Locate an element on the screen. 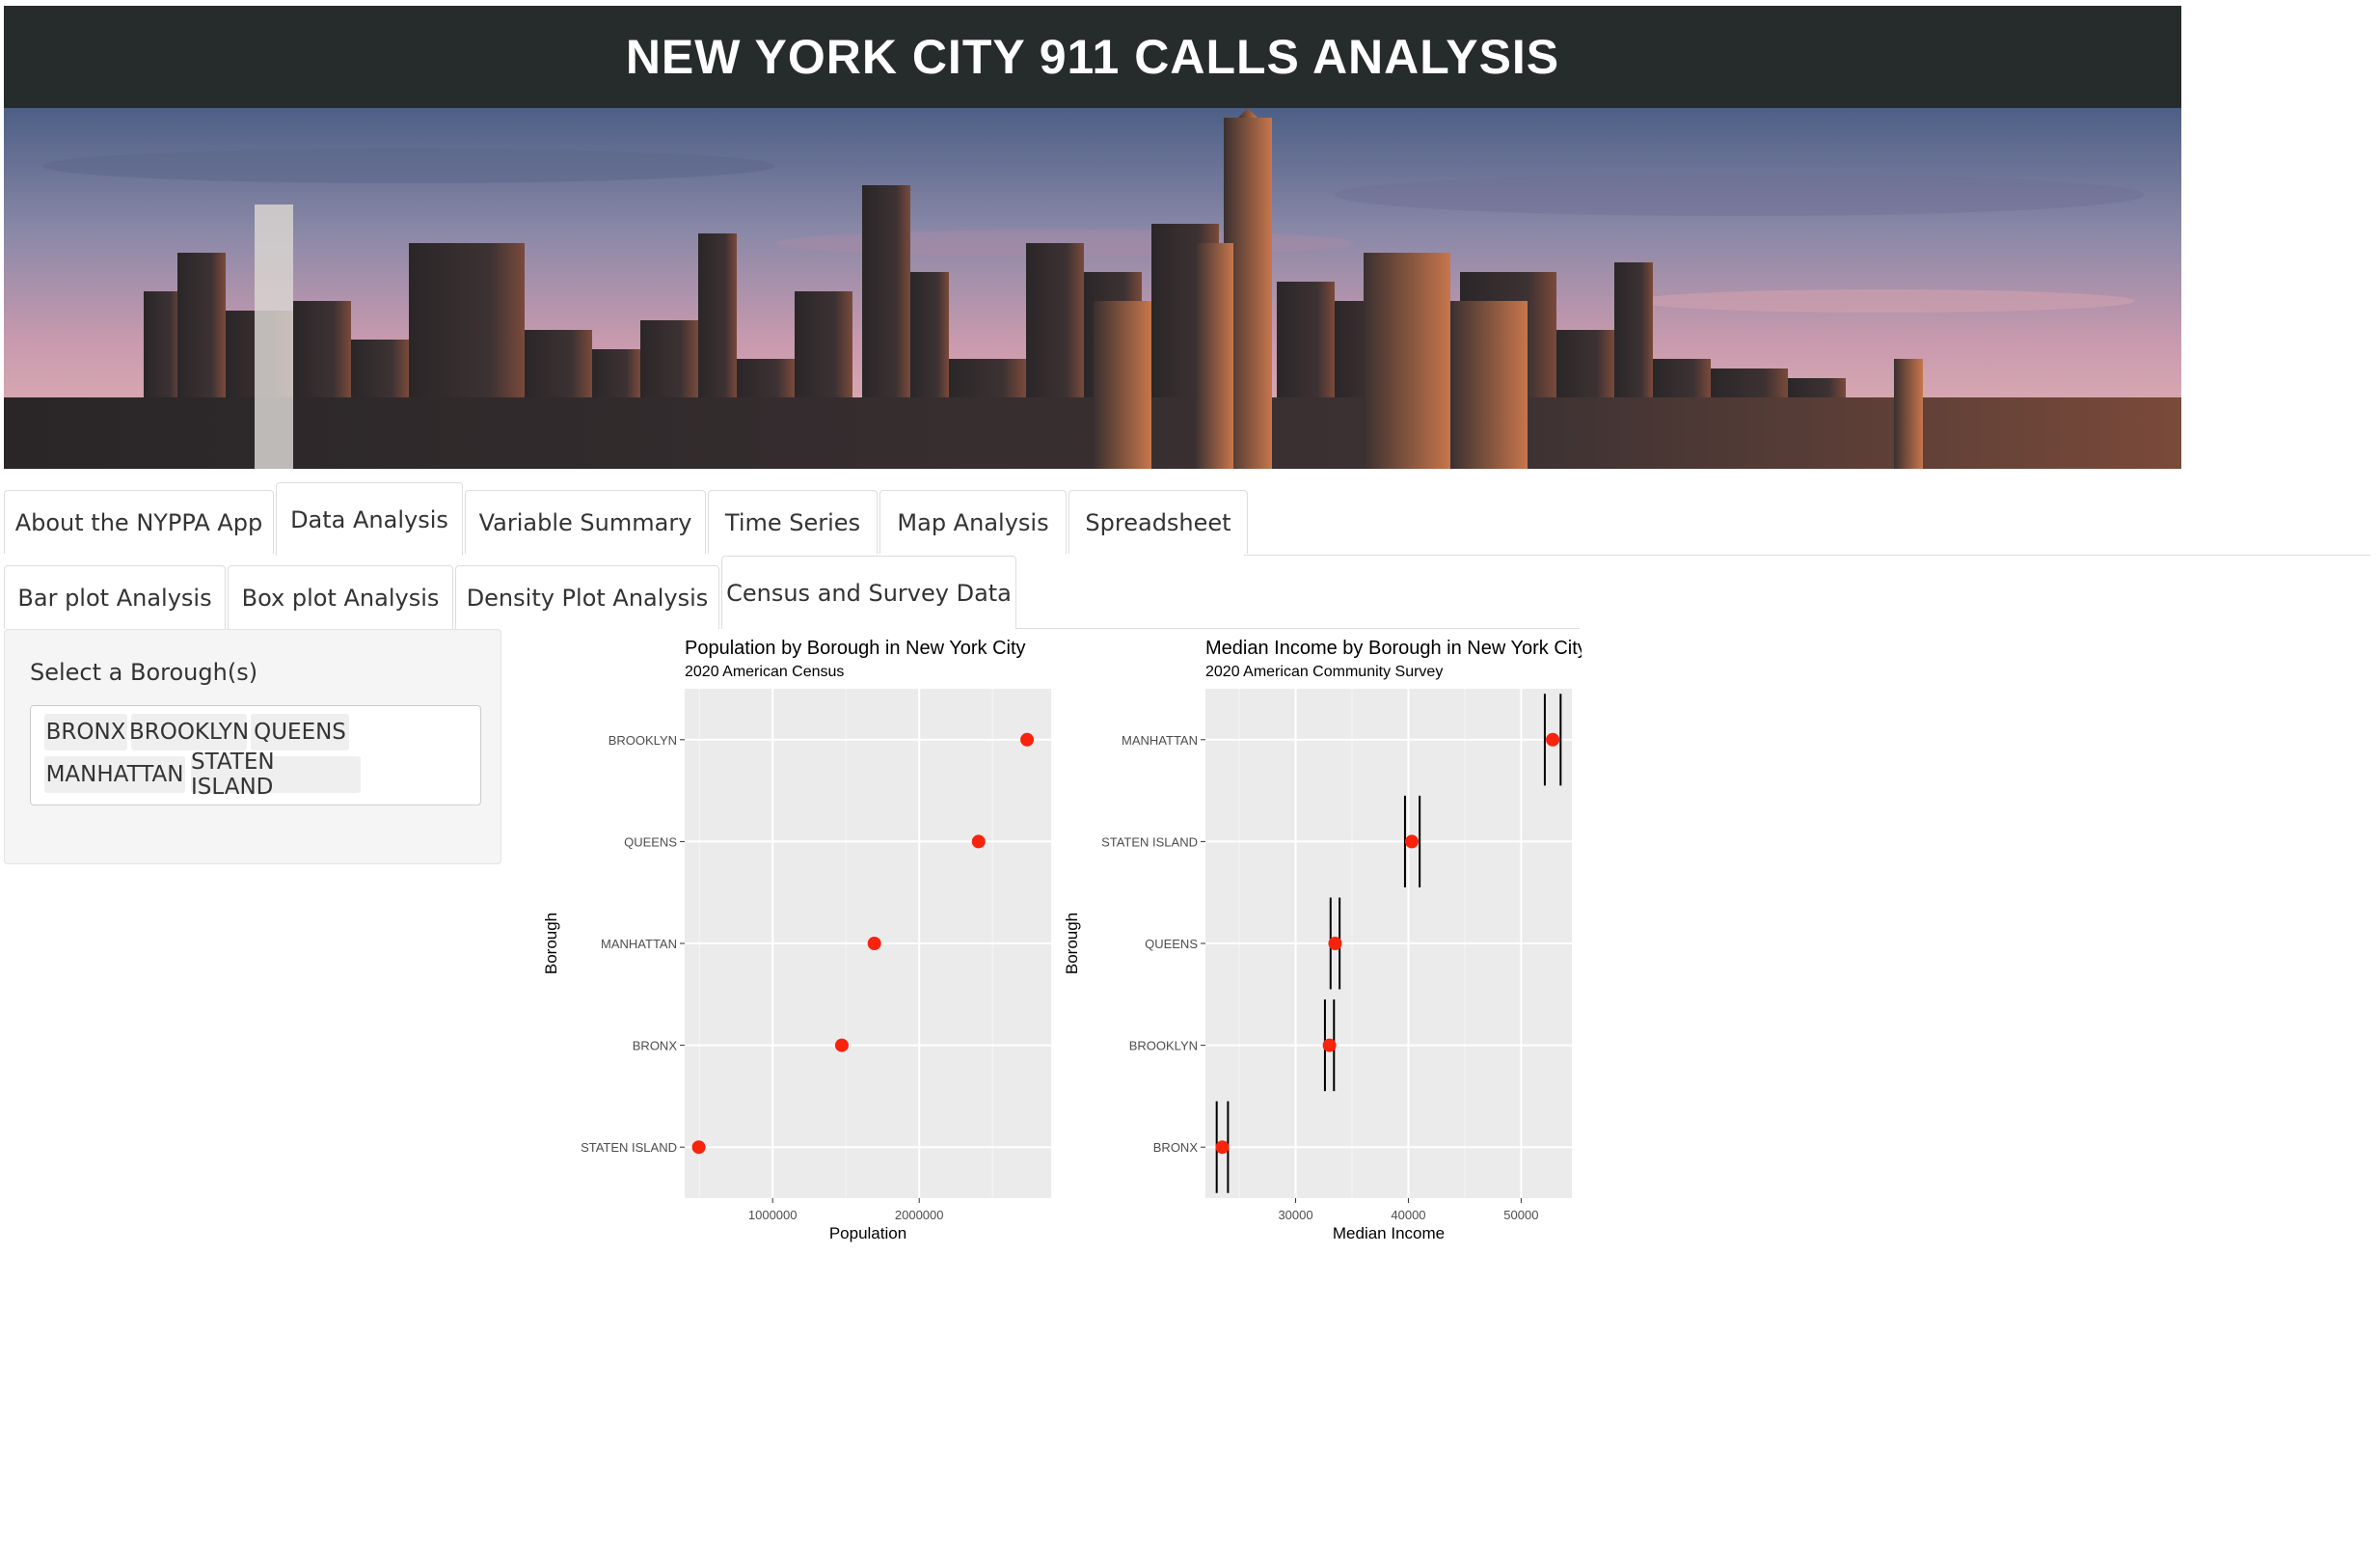 The image size is (2380, 1555). tab-label: Density Plot Analysis is located at coordinates (588, 598).